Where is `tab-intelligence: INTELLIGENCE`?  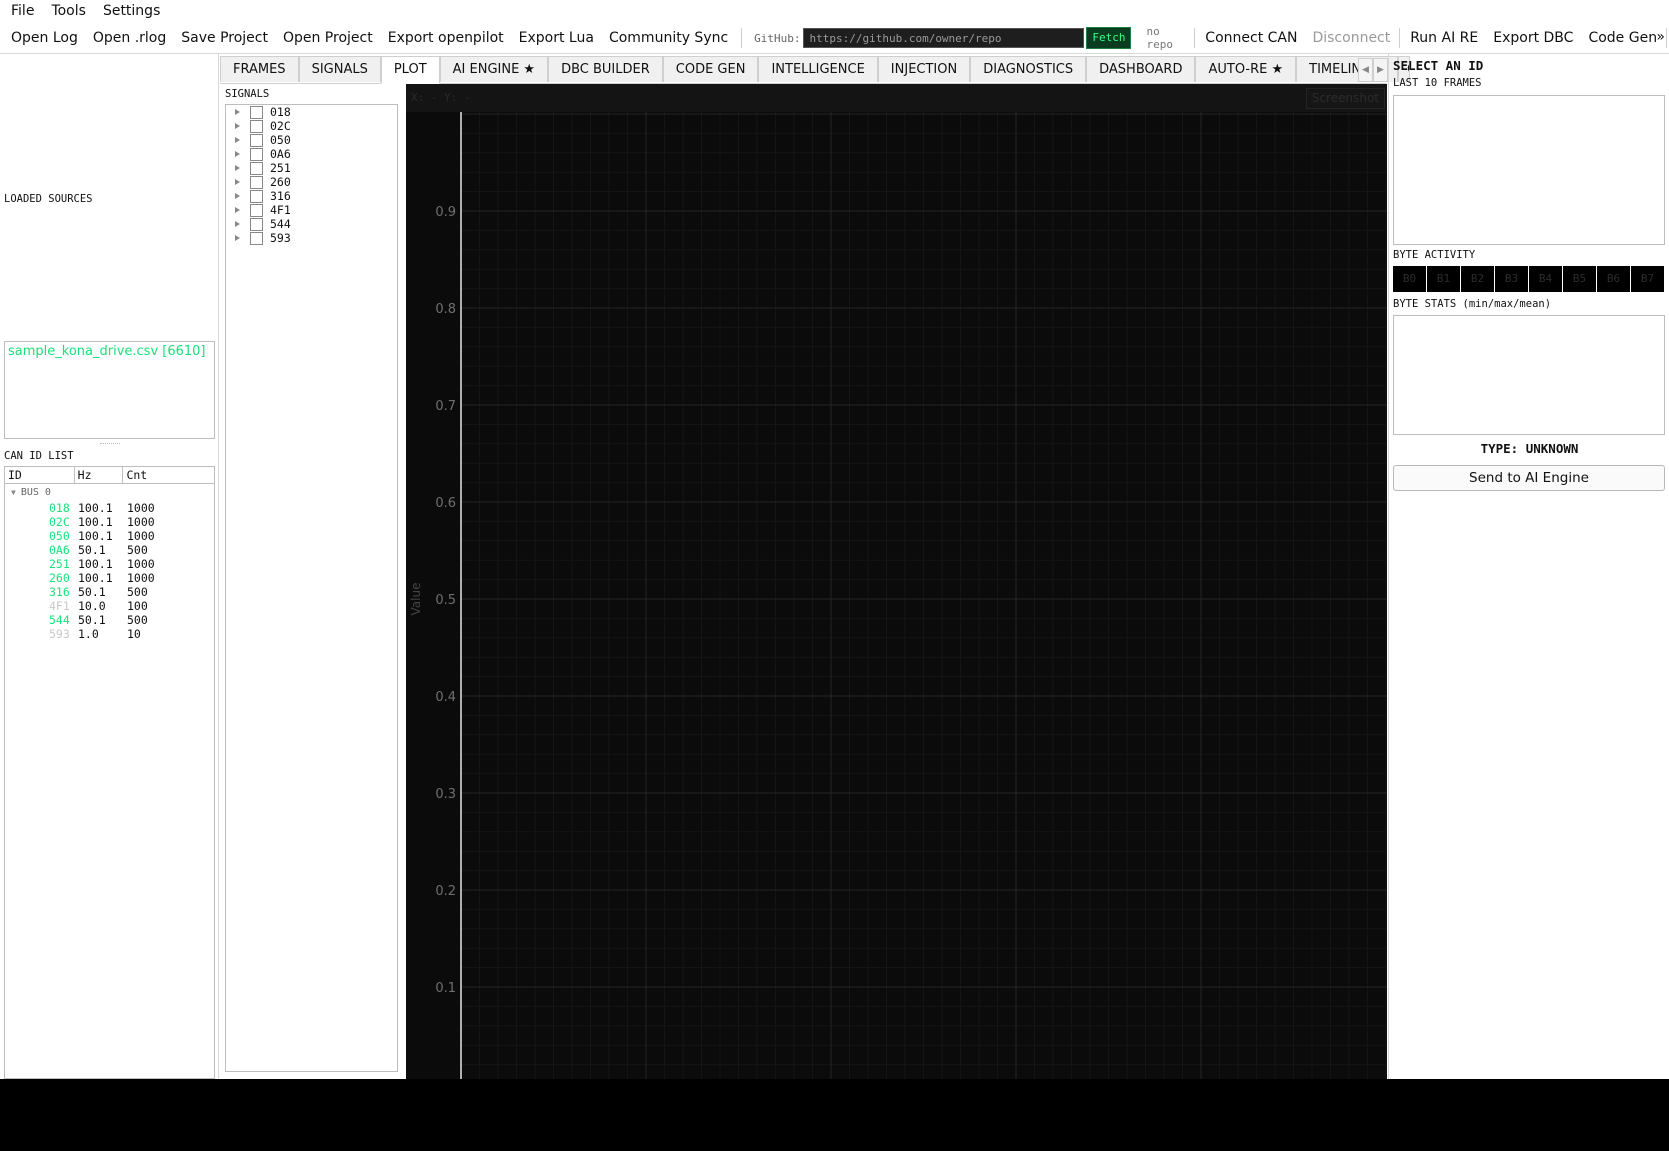 tab-intelligence: INTELLIGENCE is located at coordinates (818, 69).